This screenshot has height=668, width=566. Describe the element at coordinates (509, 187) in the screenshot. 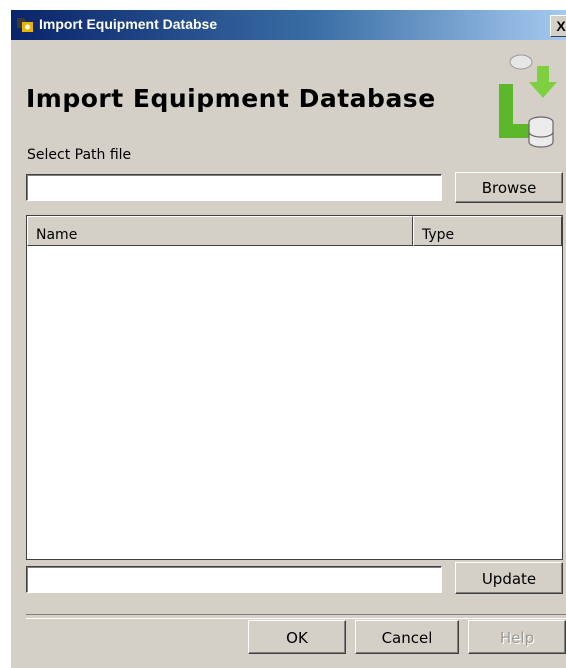

I see `browse-button: Browse` at that location.